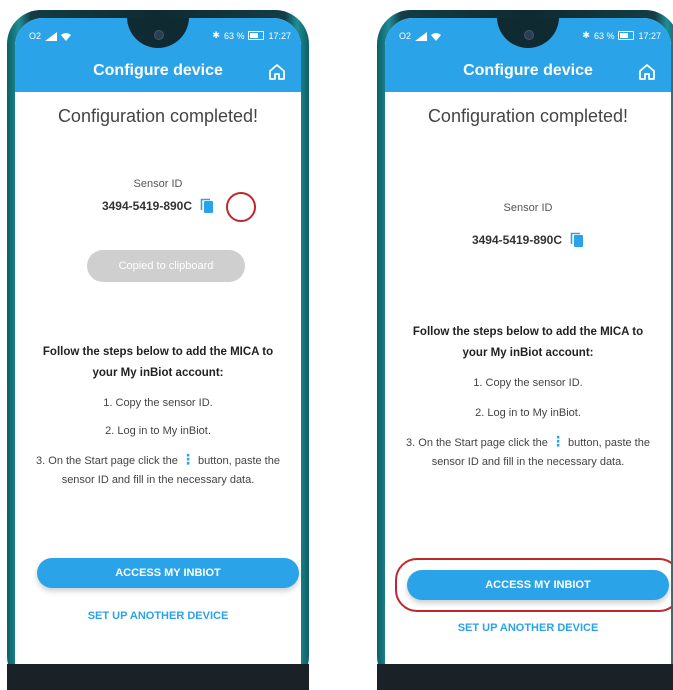 This screenshot has height=690, width=673. I want to click on copy-highlight, so click(241, 207).